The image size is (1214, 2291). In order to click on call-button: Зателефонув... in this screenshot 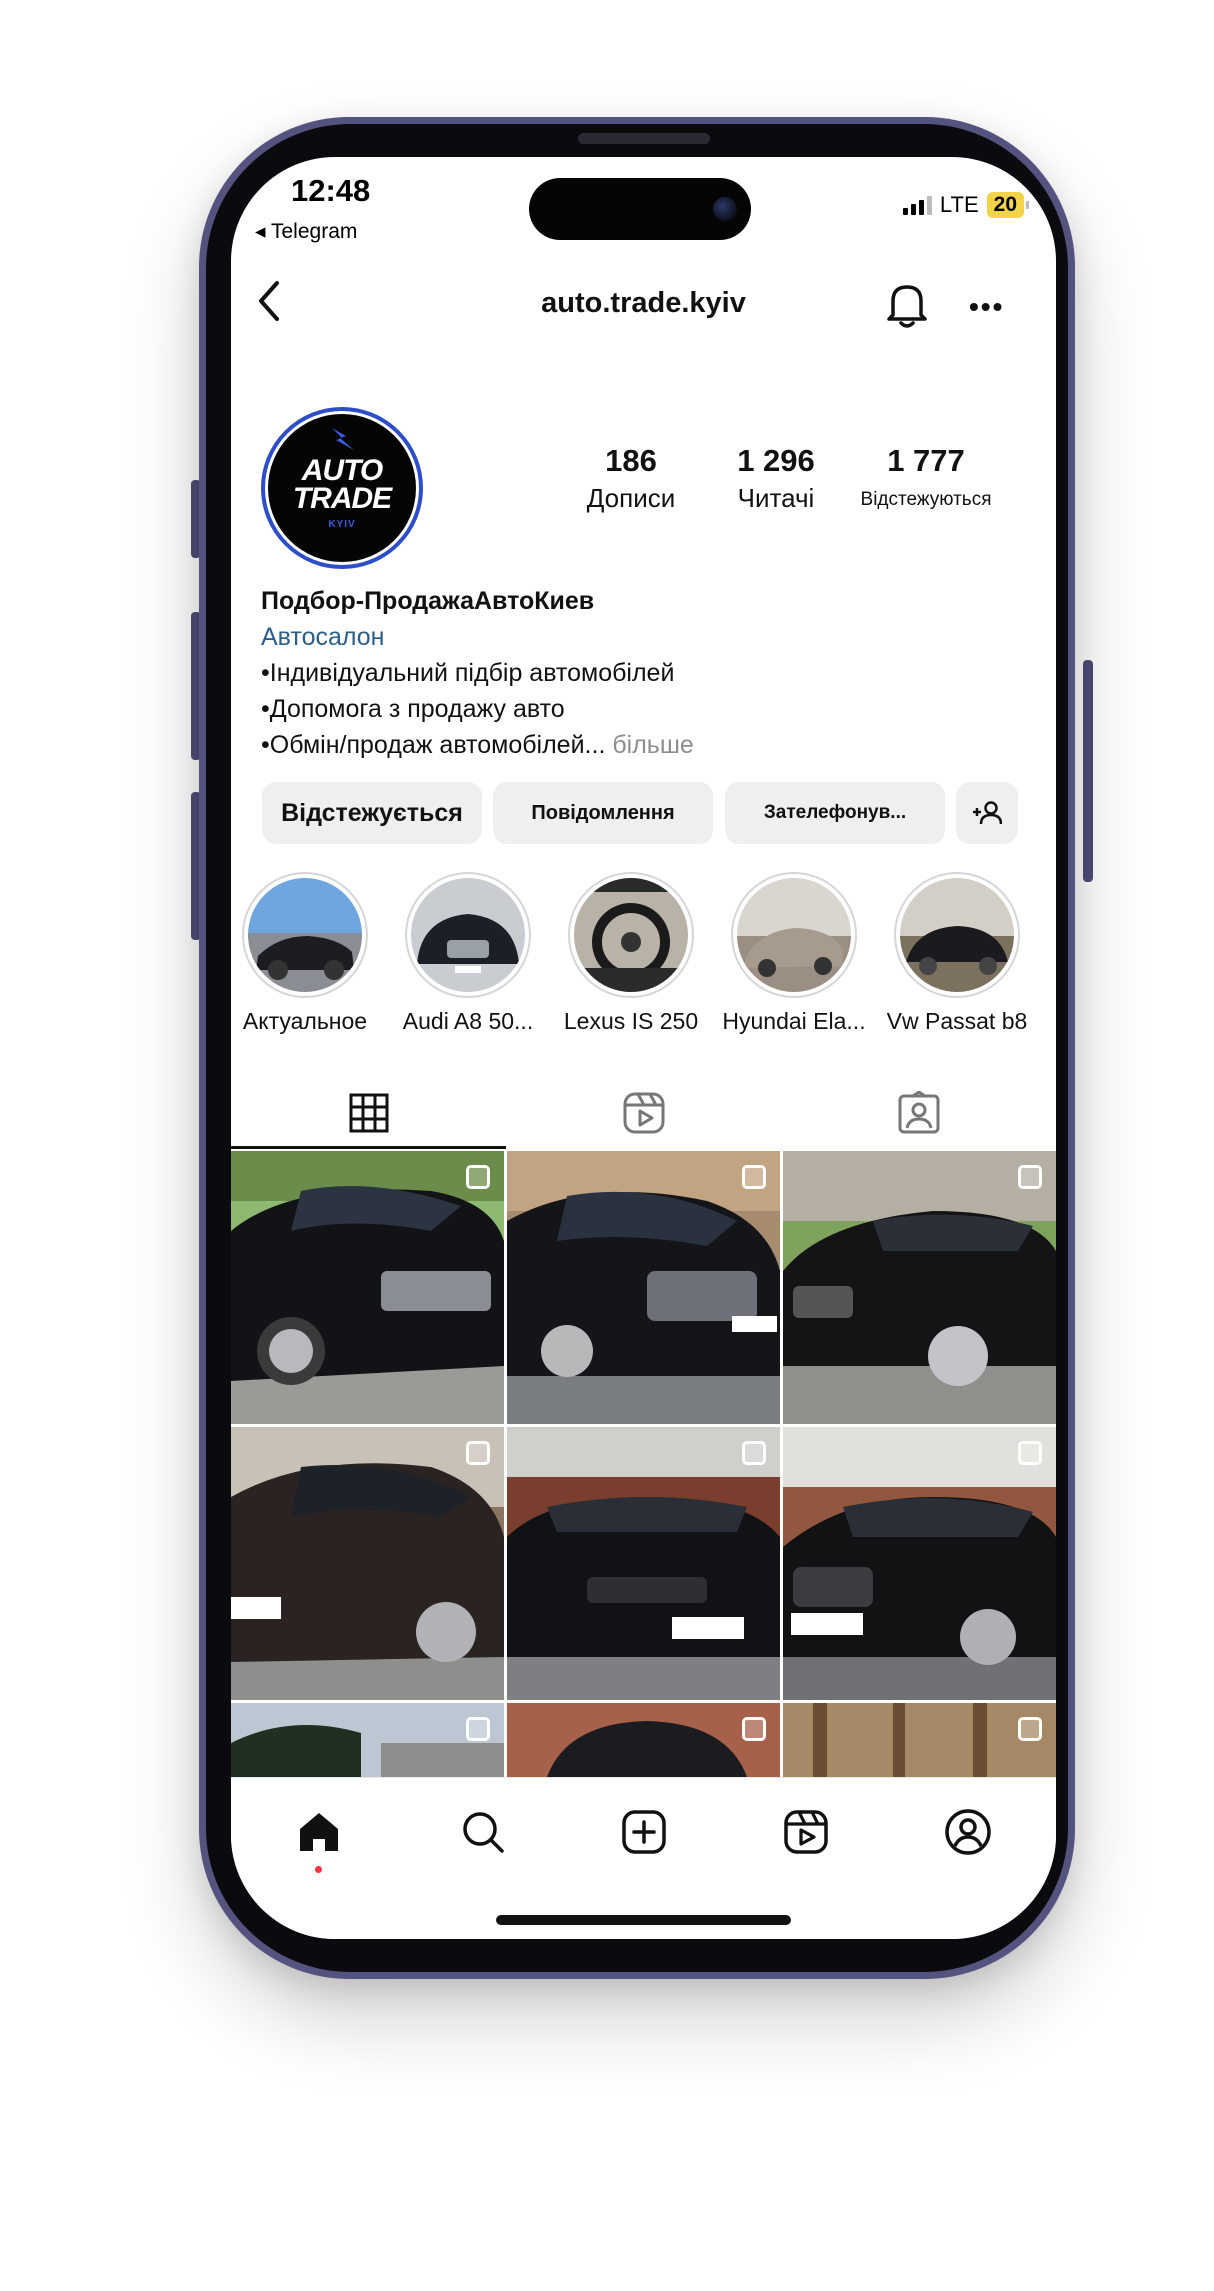, I will do `click(835, 813)`.